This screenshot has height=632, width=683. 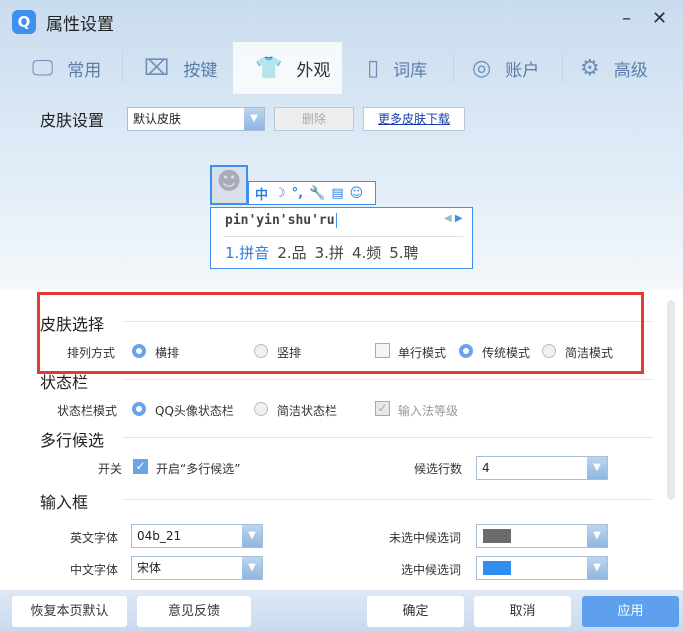 What do you see at coordinates (24, 22) in the screenshot?
I see `app-logo-icon: Q` at bounding box center [24, 22].